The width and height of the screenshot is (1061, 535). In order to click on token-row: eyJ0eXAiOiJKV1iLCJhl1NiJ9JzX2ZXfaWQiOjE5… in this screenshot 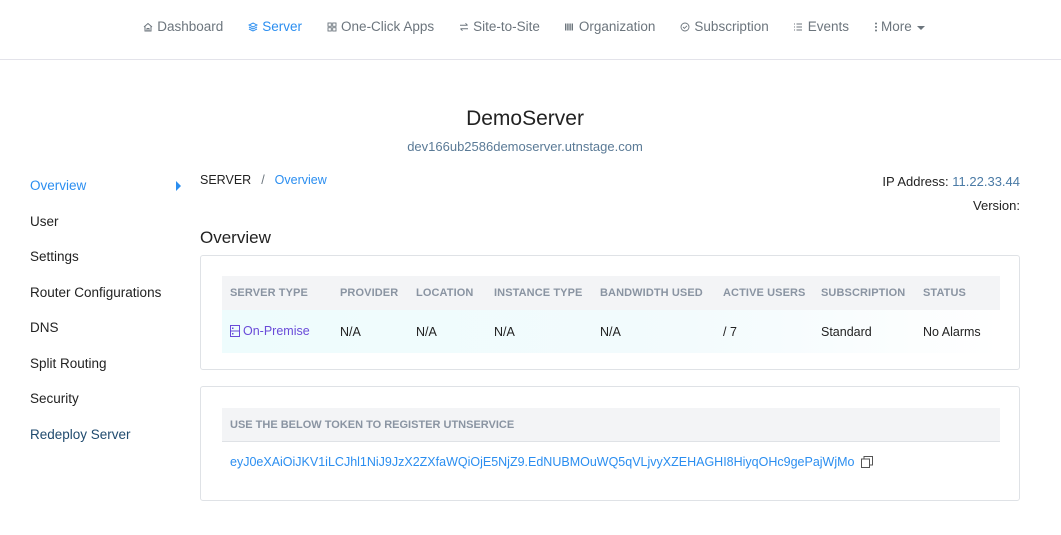, I will do `click(551, 462)`.